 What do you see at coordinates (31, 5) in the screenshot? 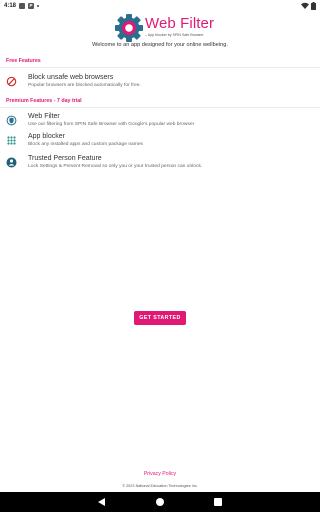
I see `p-badge-icon: P` at bounding box center [31, 5].